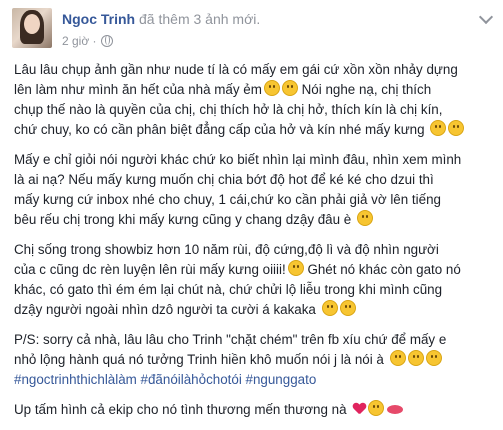 This screenshot has width=503, height=430. I want to click on post-meta: 2 giờ ·, so click(87, 41).